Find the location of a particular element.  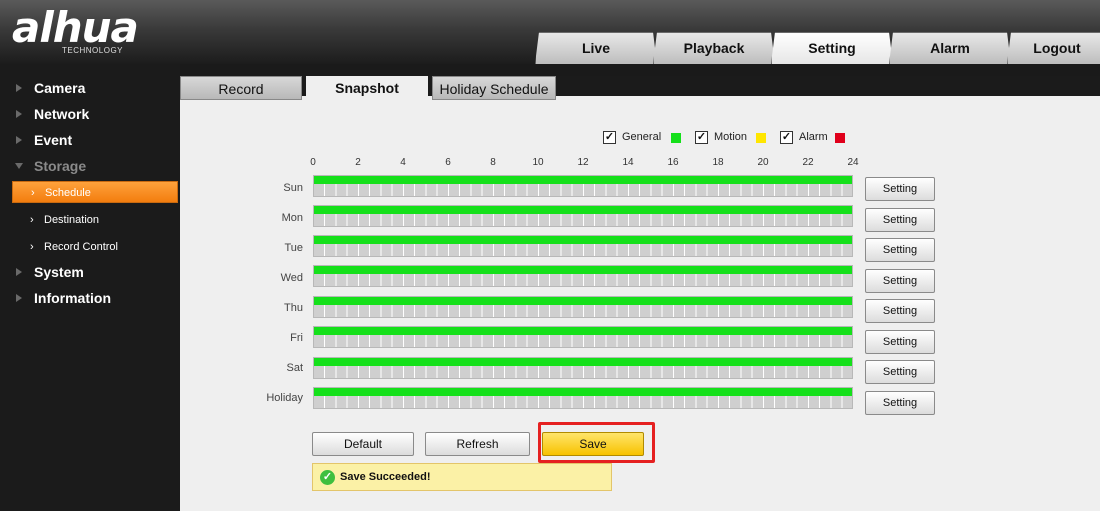

hour-label: 14 is located at coordinates (628, 162).